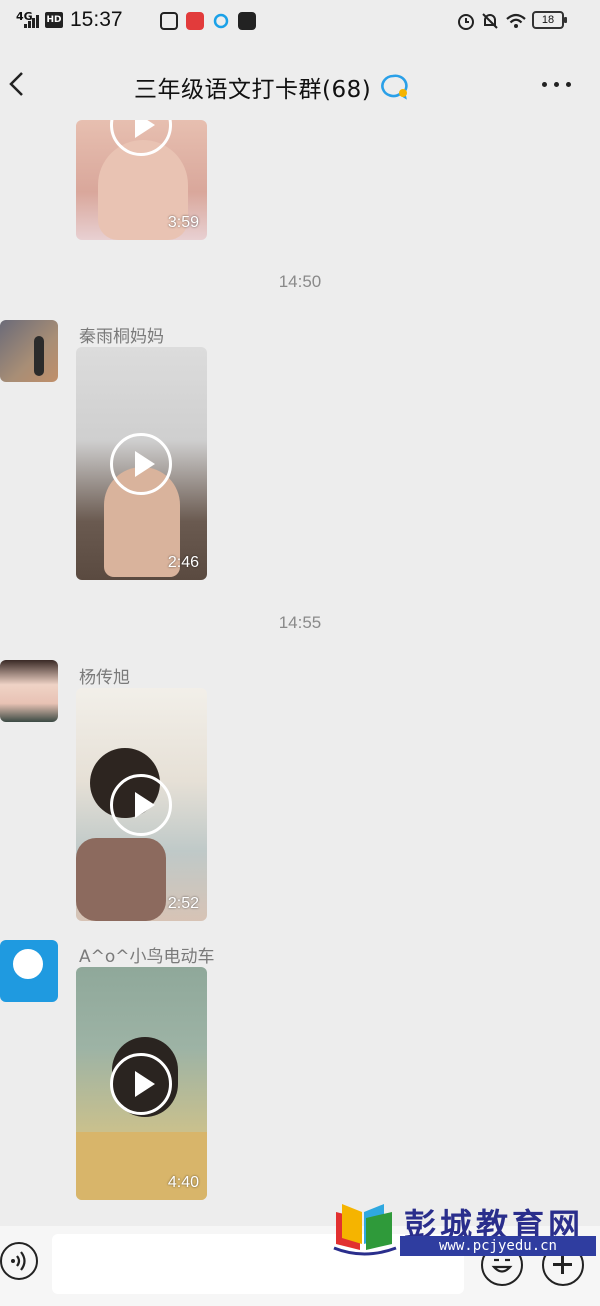 This screenshot has height=1306, width=600. What do you see at coordinates (183, 1182) in the screenshot?
I see `video-duration: 4:40` at bounding box center [183, 1182].